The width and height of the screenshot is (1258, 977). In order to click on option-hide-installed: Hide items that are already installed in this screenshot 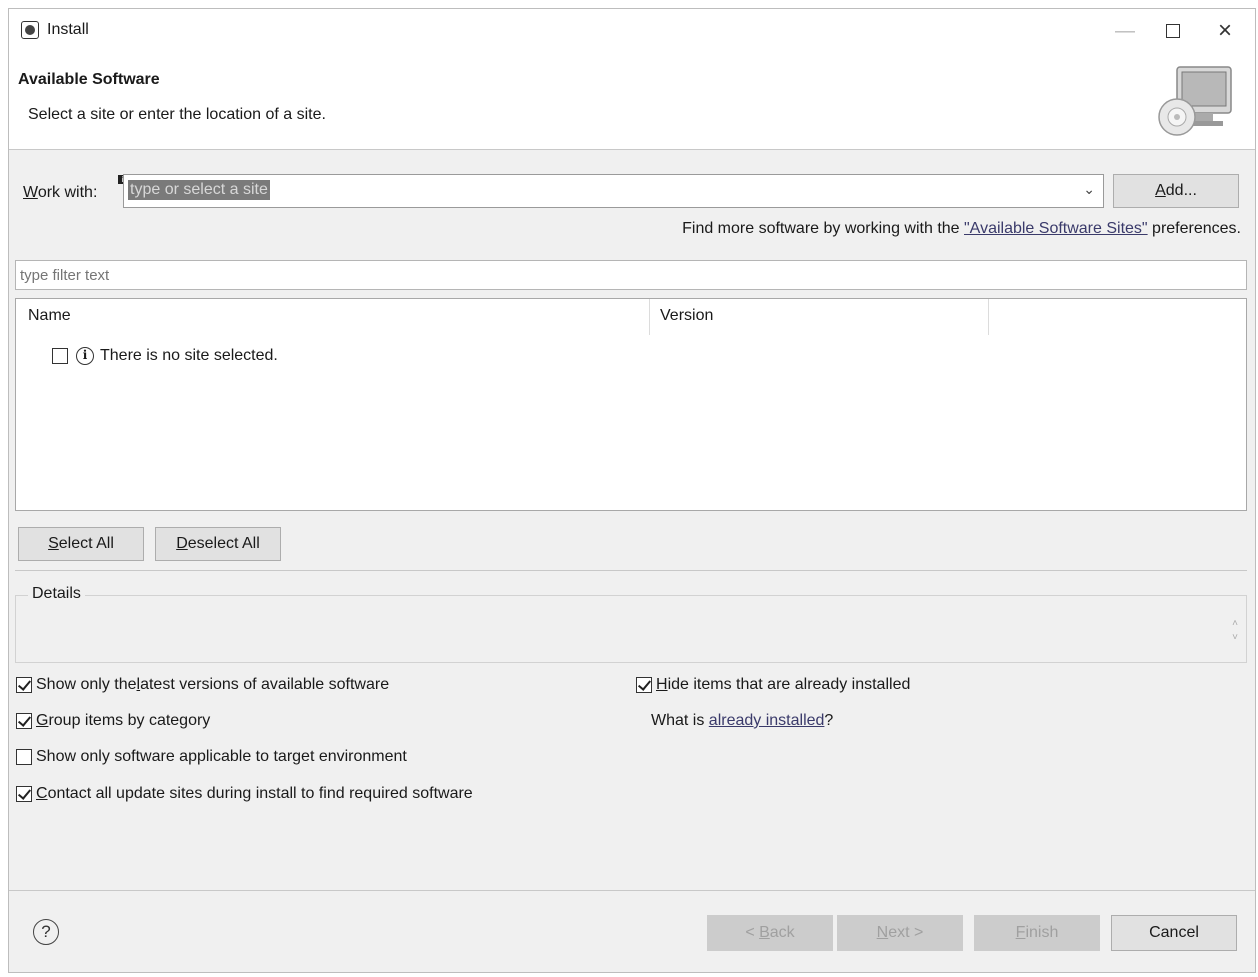, I will do `click(773, 685)`.